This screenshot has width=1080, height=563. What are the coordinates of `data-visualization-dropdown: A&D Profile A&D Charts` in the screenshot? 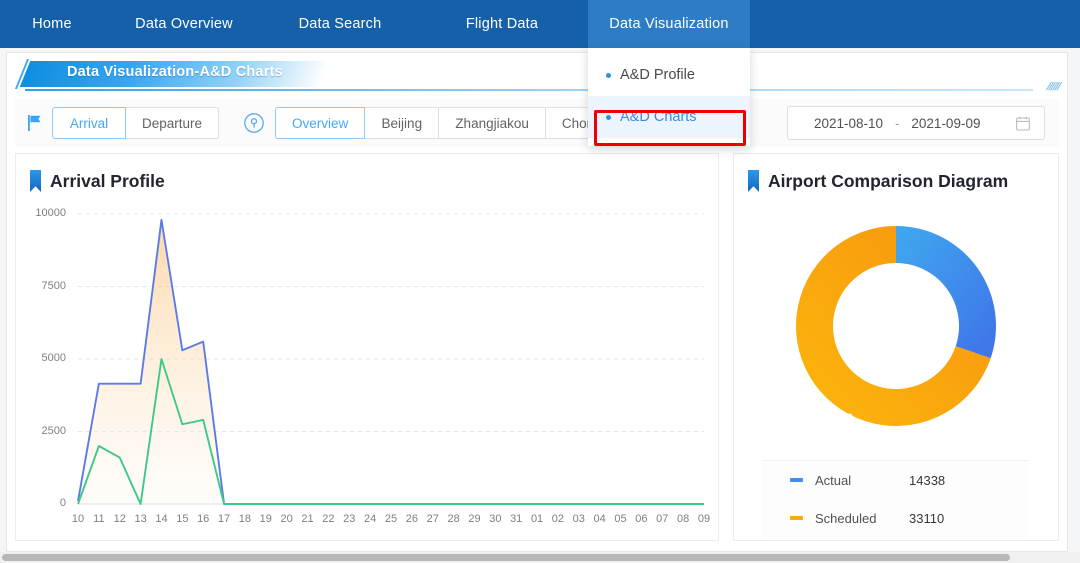 It's located at (669, 97).